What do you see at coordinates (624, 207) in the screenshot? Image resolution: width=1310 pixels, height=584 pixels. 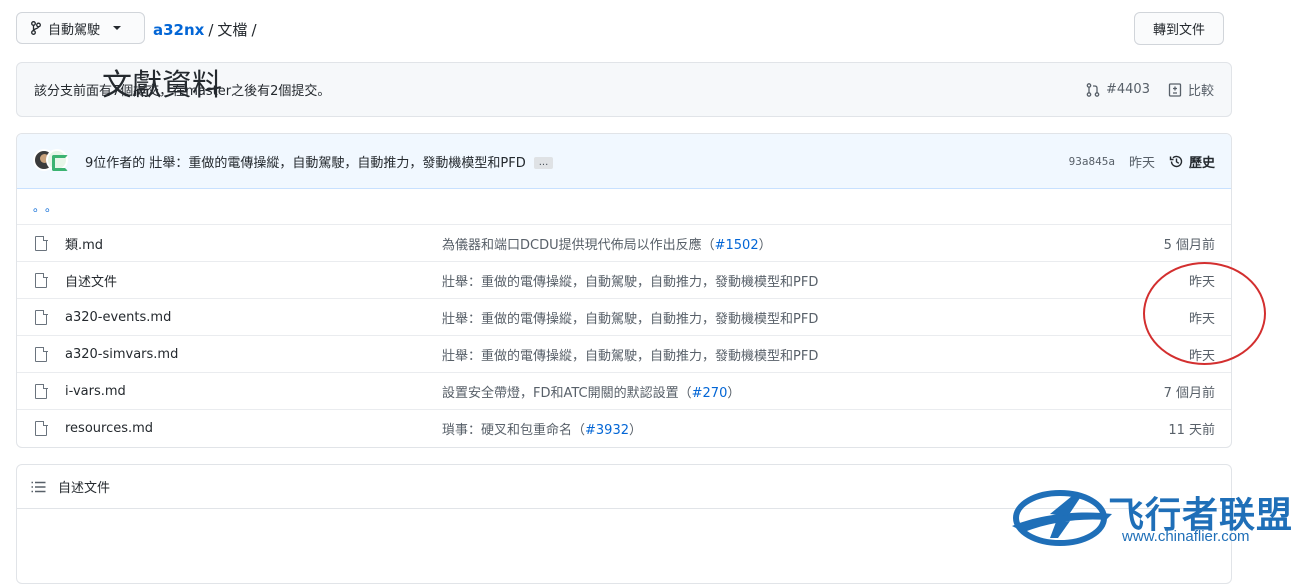 I see `parent-directory-link: 。。` at bounding box center [624, 207].